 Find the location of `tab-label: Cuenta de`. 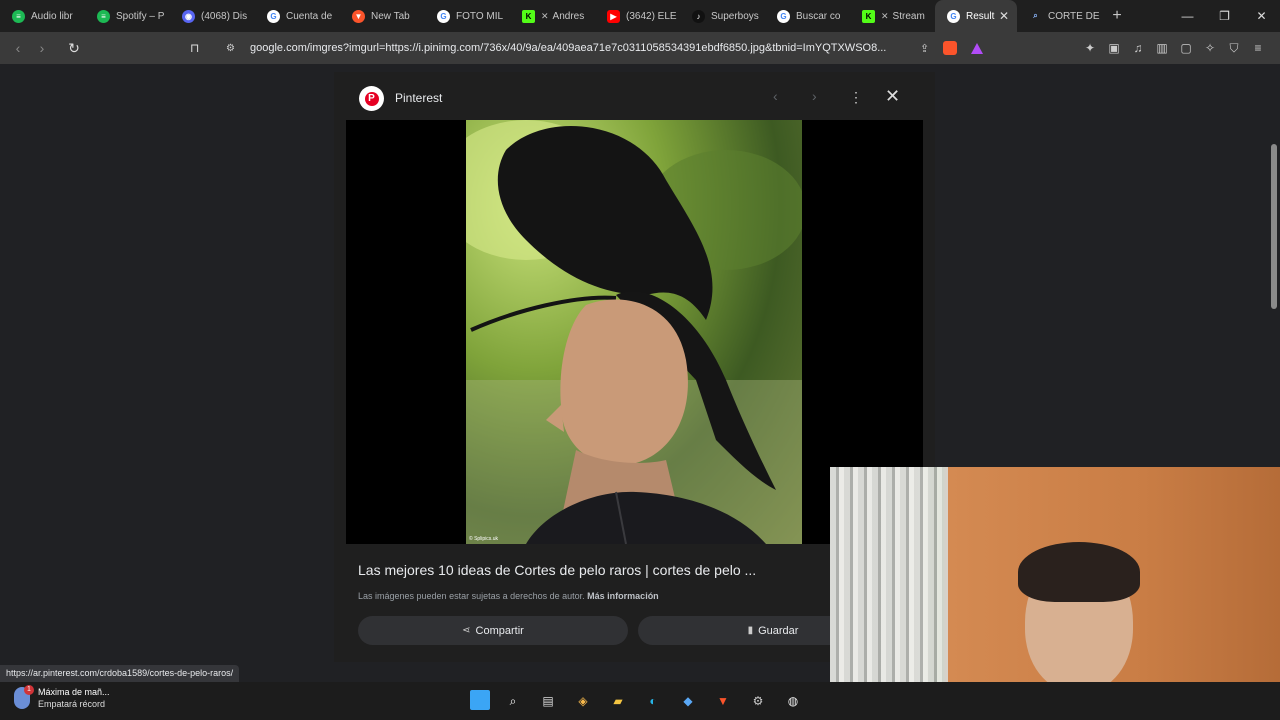

tab-label: Cuenta de is located at coordinates (309, 16).